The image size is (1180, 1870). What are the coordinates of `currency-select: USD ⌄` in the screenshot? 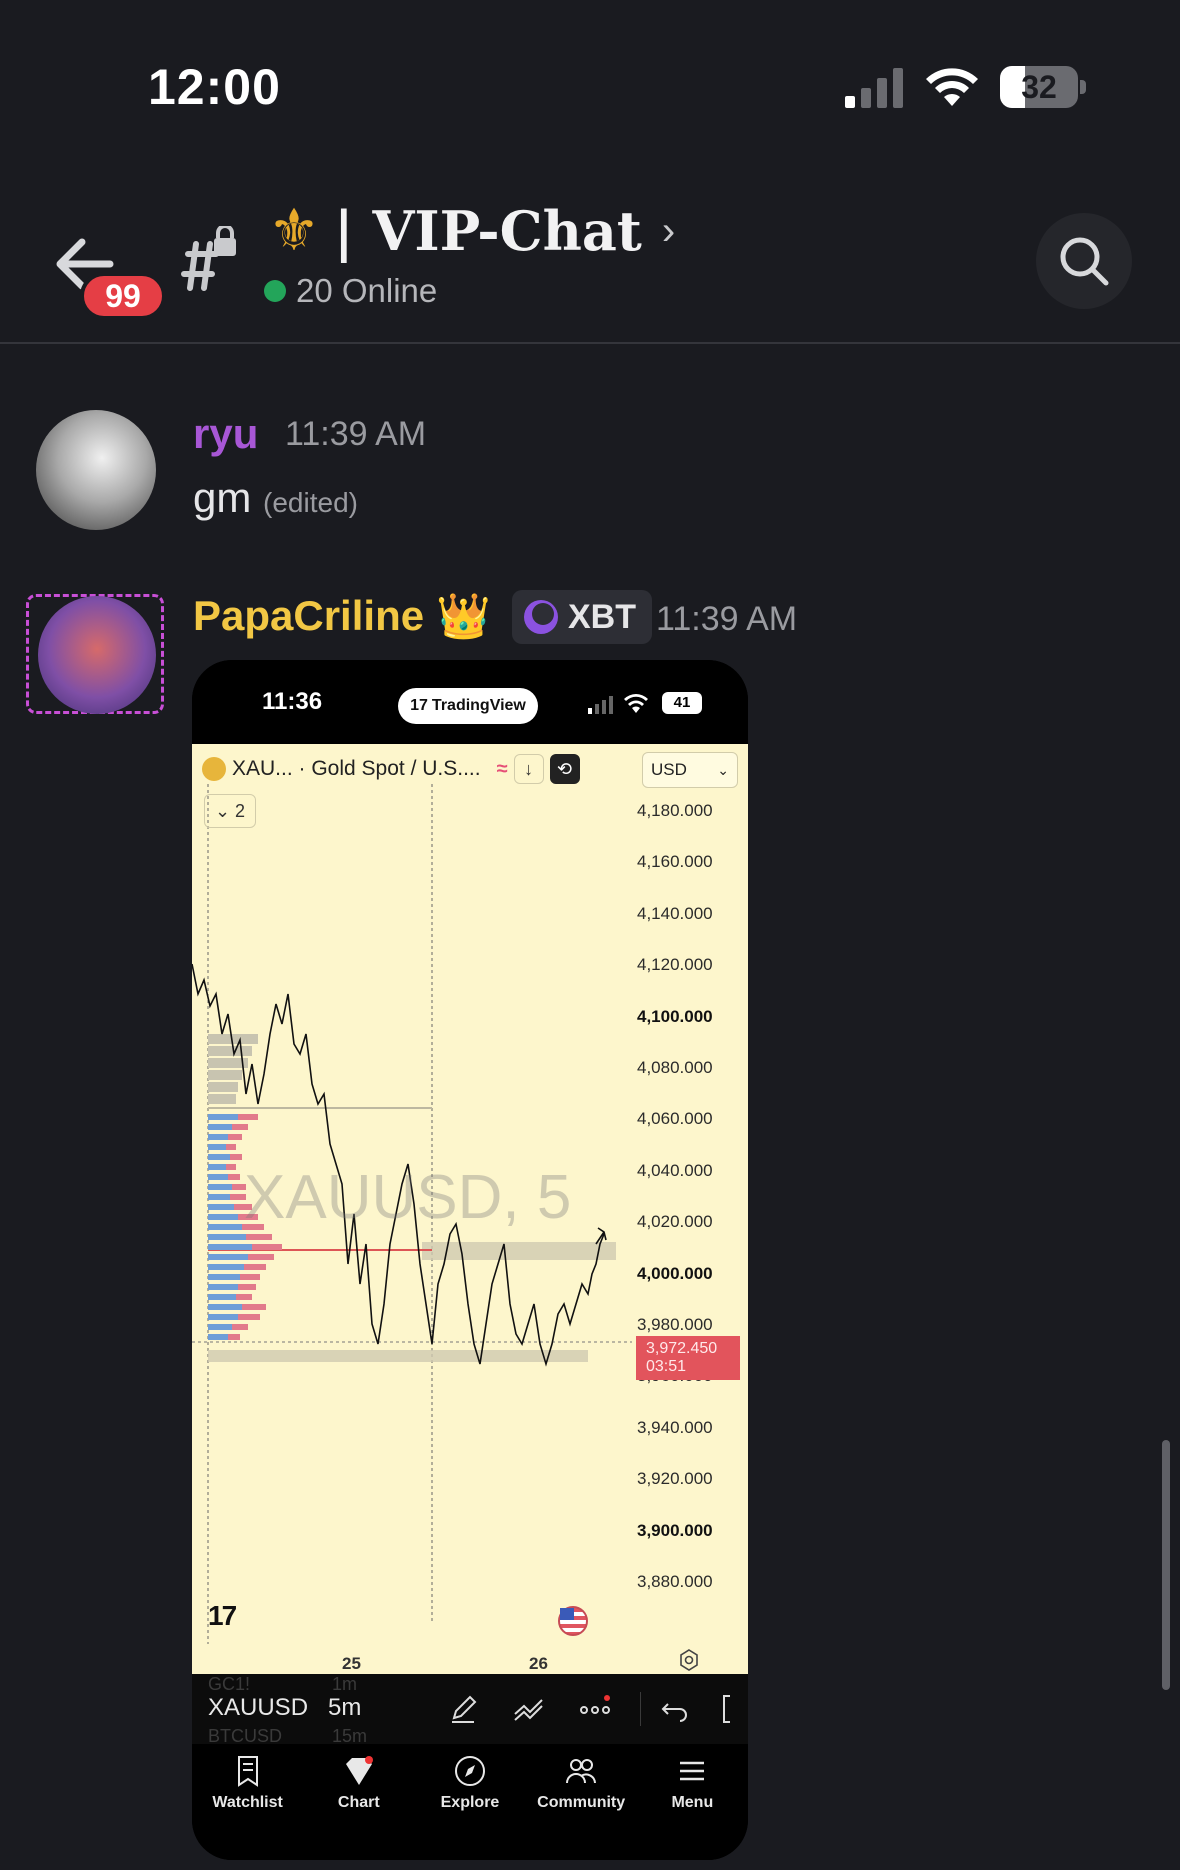 It's located at (690, 770).